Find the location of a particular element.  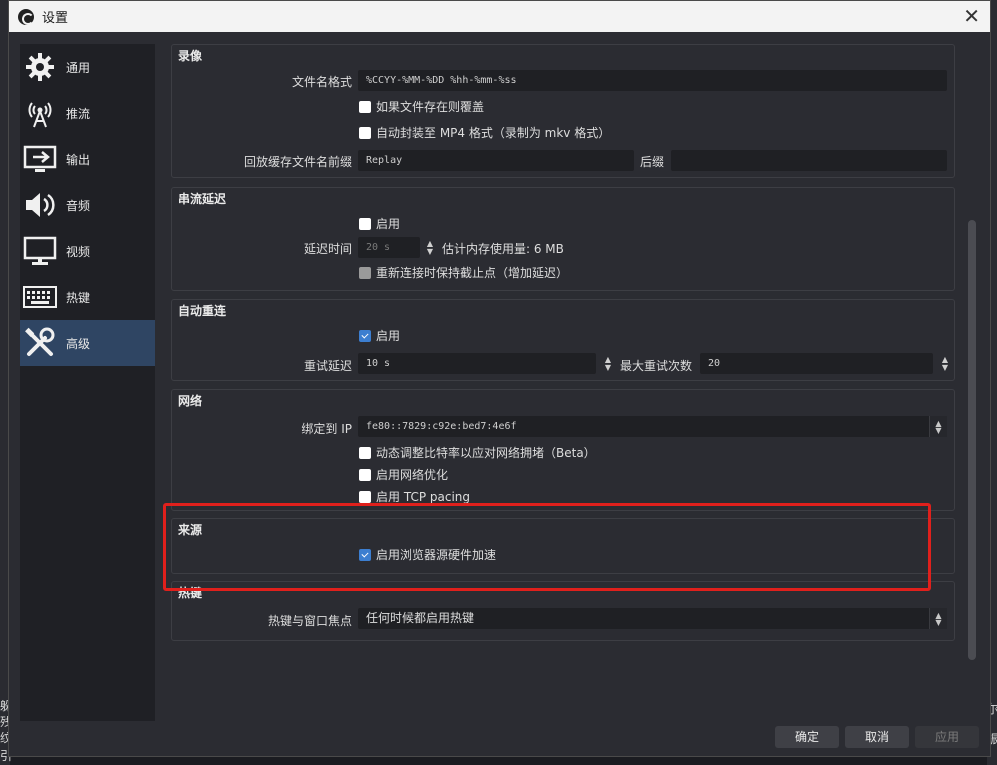

max-retries-spinner-arrows-icon: ▲ ▼ is located at coordinates (945, 363).